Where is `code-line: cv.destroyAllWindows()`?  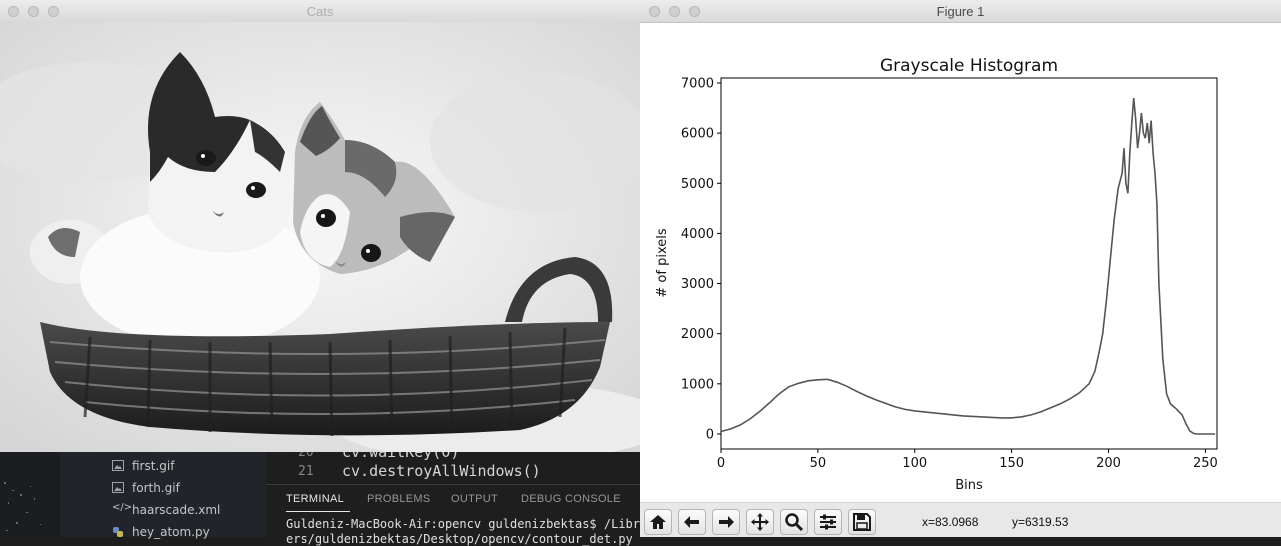
code-line: cv.destroyAllWindows() is located at coordinates (441, 471).